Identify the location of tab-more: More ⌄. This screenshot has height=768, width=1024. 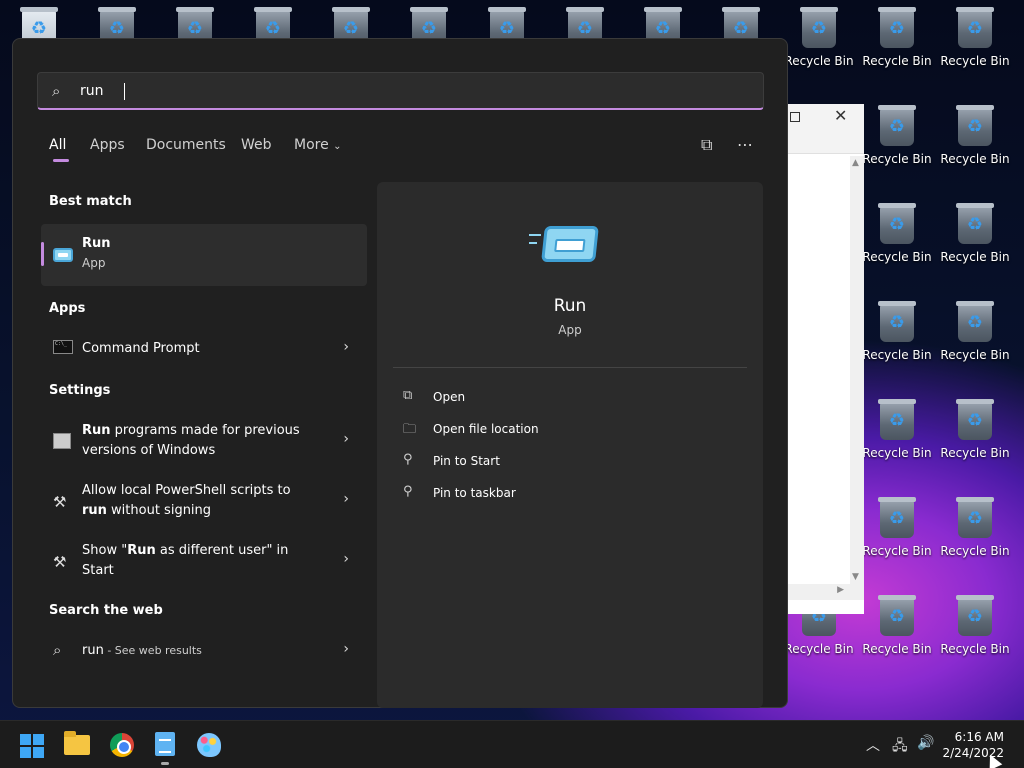
(318, 145).